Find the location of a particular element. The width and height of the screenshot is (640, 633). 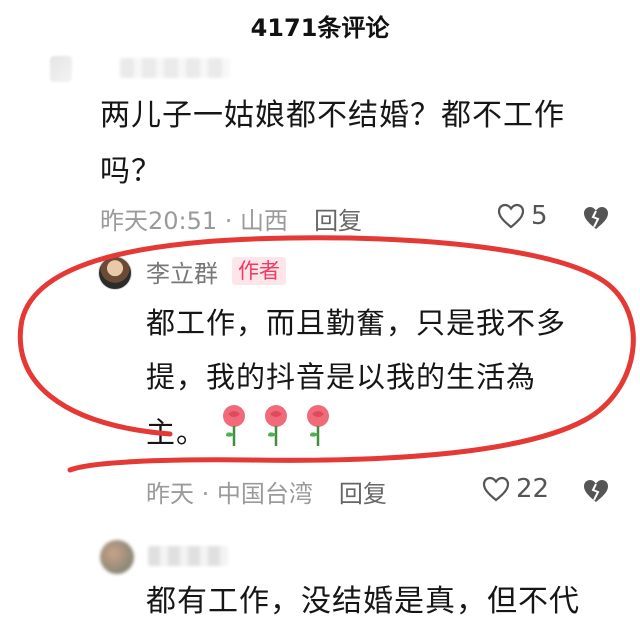

comment-time-location: 昨天20:51 · 山西 is located at coordinates (194, 220).